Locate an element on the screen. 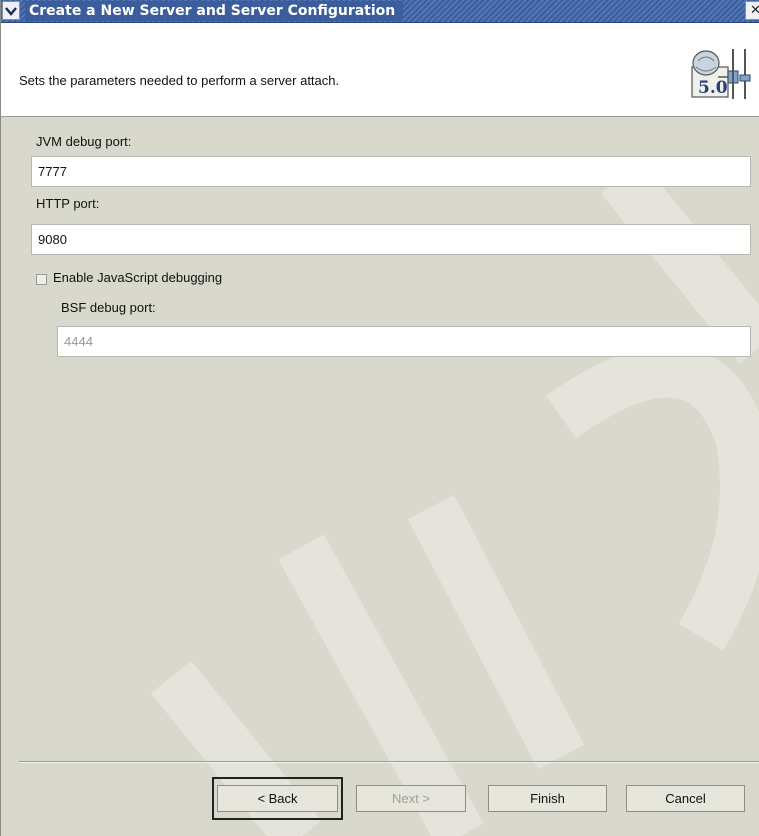  enable-javascript-debugging-checkbox is located at coordinates (41, 279).